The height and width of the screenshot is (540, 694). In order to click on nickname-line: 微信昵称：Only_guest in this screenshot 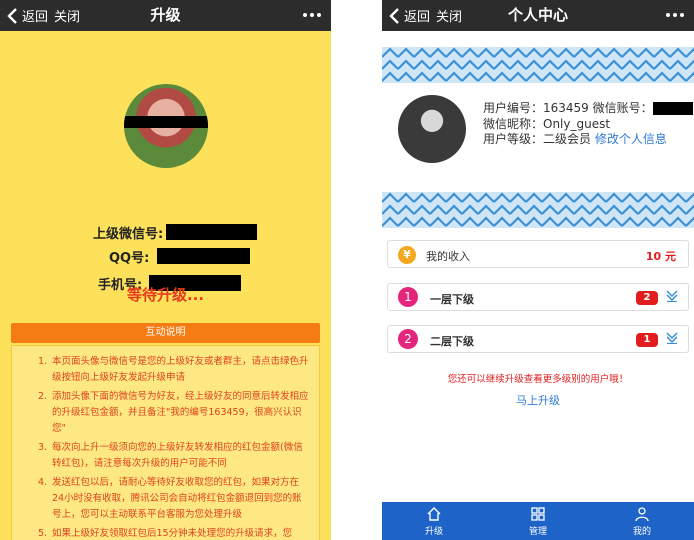, I will do `click(547, 123)`.